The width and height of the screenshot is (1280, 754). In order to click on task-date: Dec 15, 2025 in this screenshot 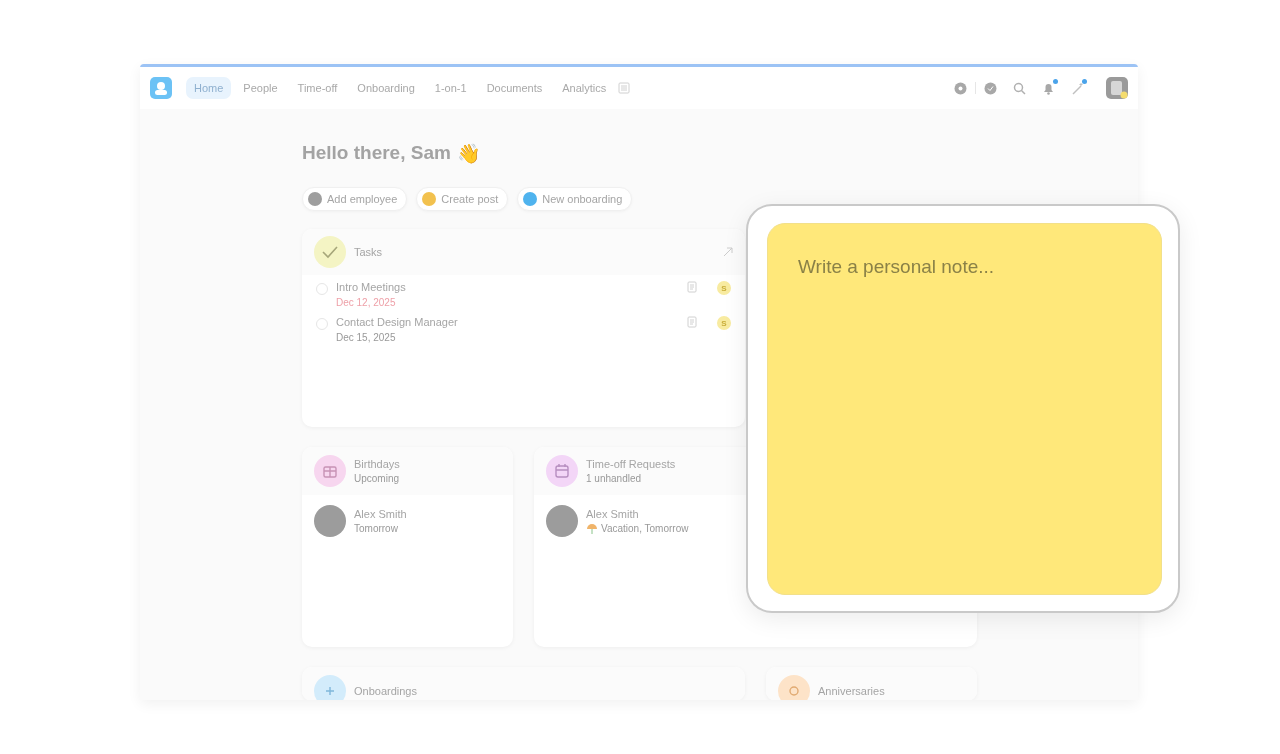, I will do `click(366, 337)`.